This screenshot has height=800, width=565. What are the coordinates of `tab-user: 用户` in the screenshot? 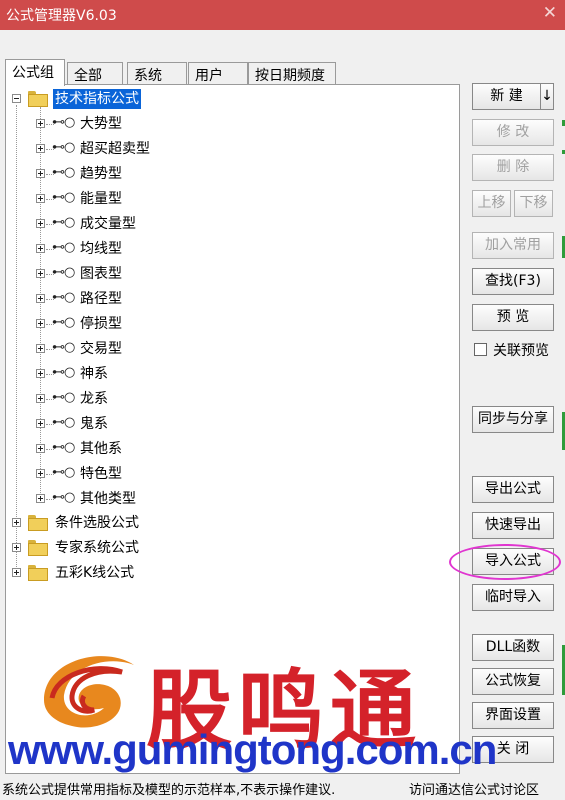 It's located at (218, 73).